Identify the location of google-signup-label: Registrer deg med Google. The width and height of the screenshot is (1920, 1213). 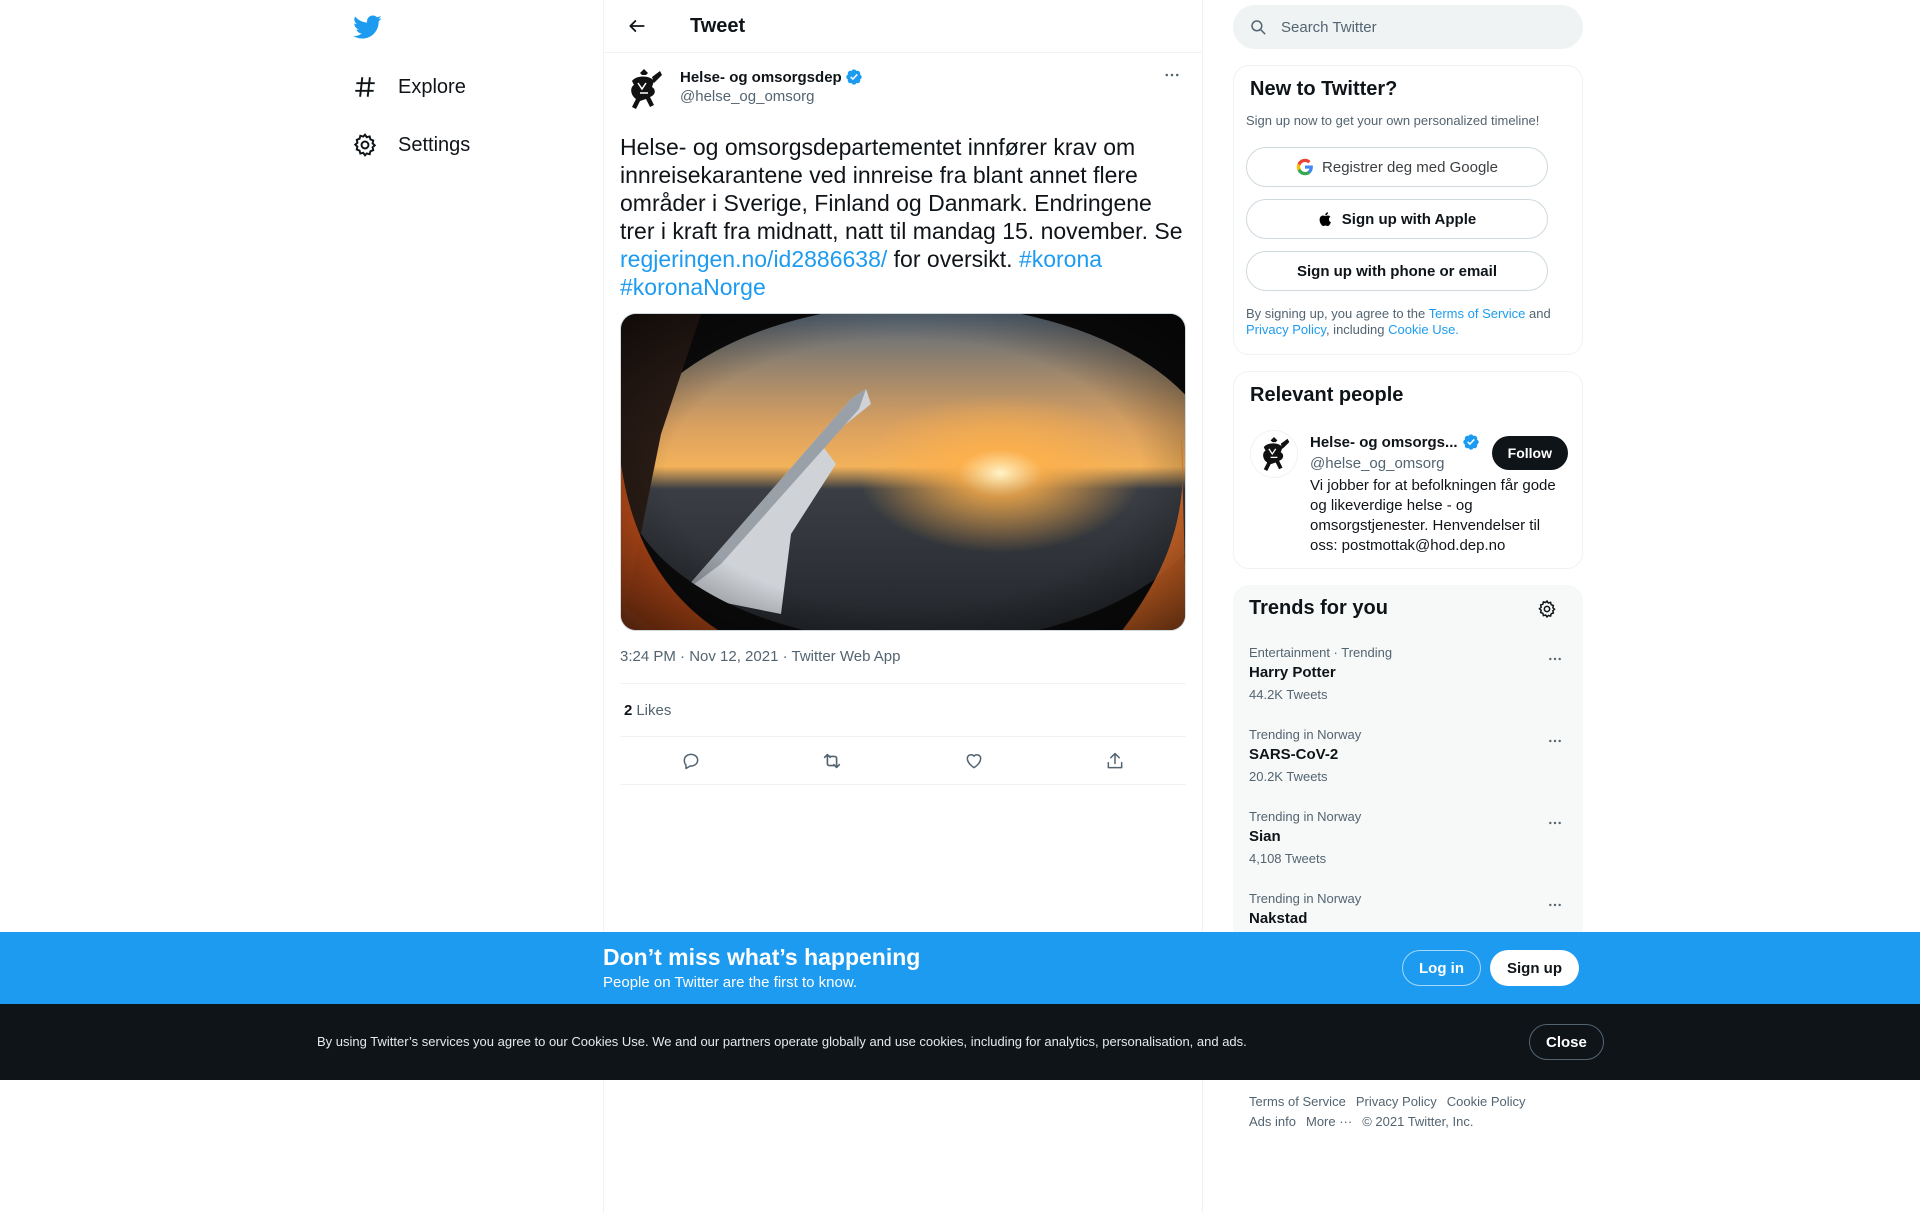
(1410, 167).